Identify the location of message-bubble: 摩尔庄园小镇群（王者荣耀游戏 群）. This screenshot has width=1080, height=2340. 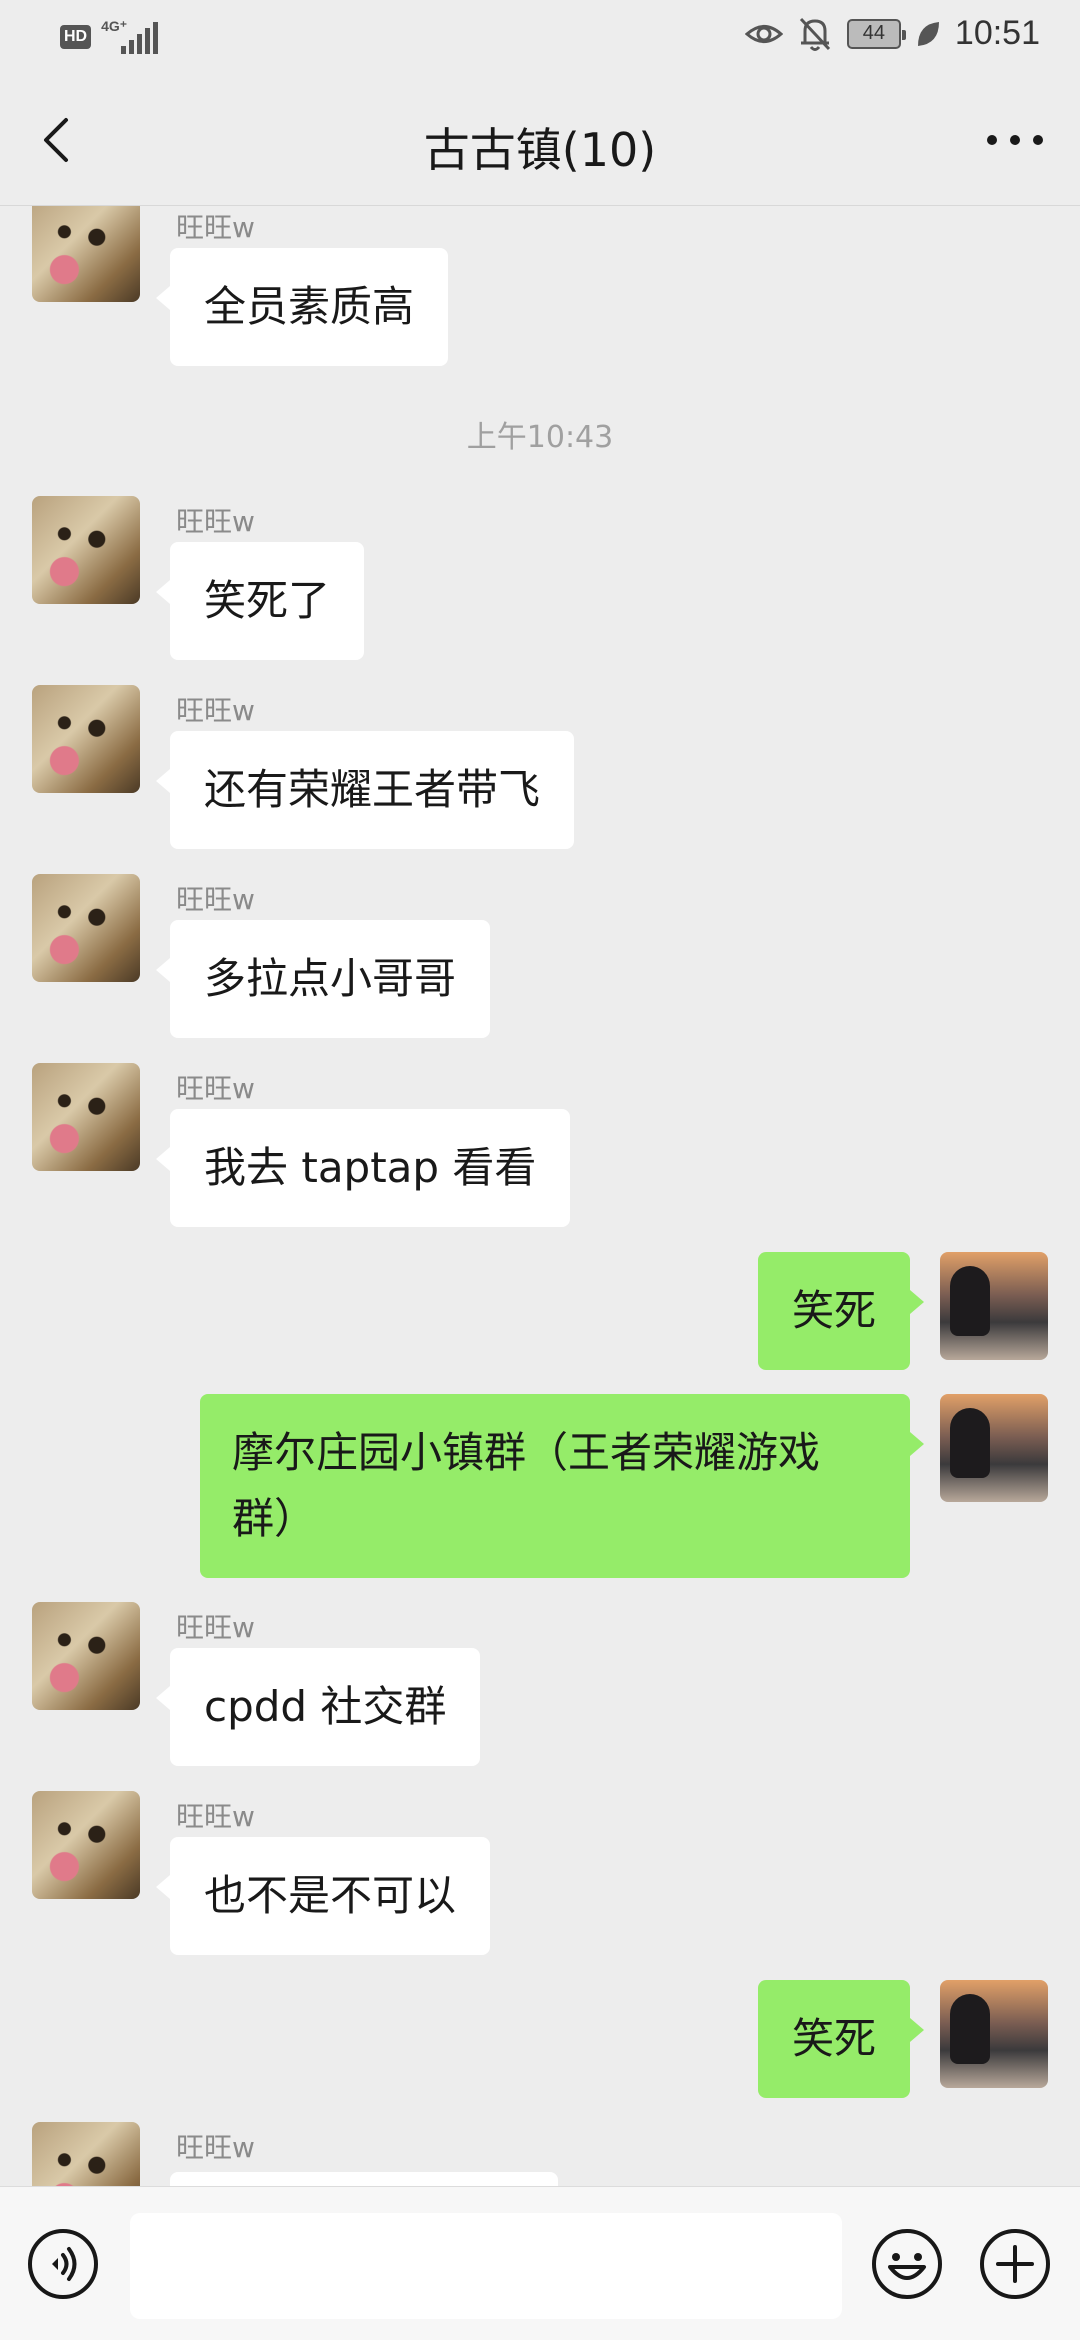
(562, 1486).